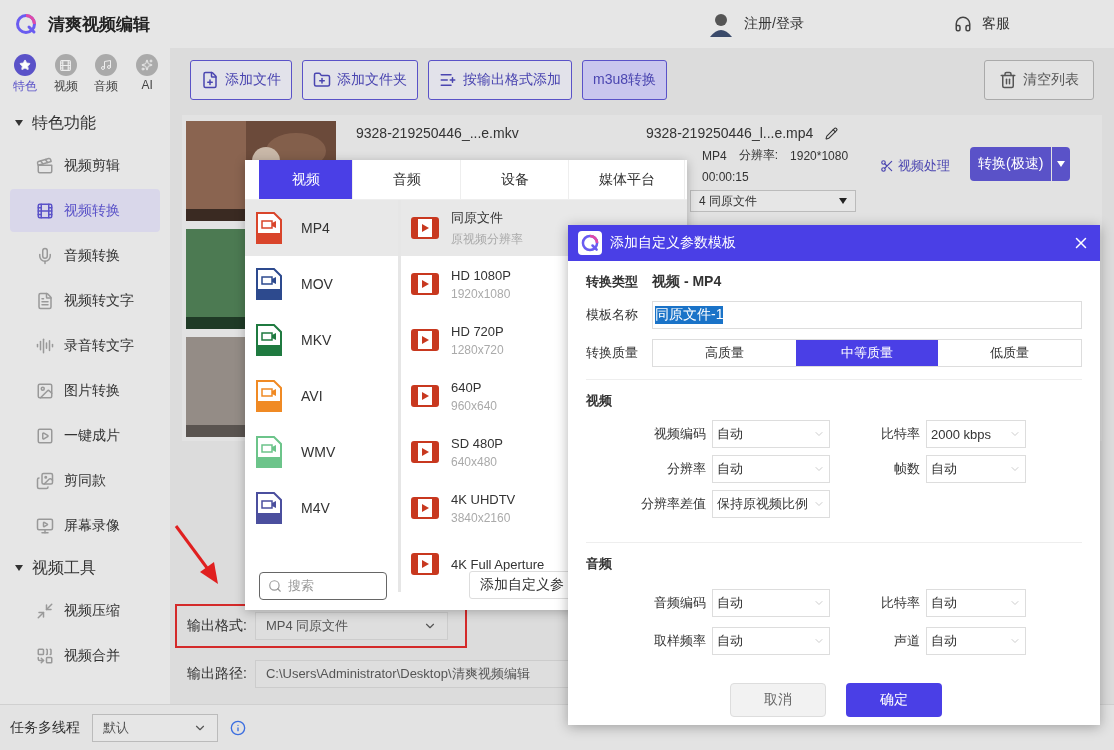  What do you see at coordinates (45, 525) in the screenshot?
I see `monitor-icon` at bounding box center [45, 525].